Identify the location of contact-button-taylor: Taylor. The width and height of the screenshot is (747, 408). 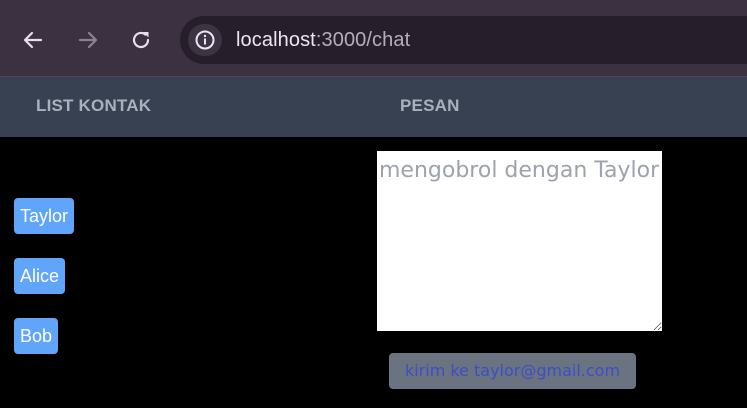
(44, 216).